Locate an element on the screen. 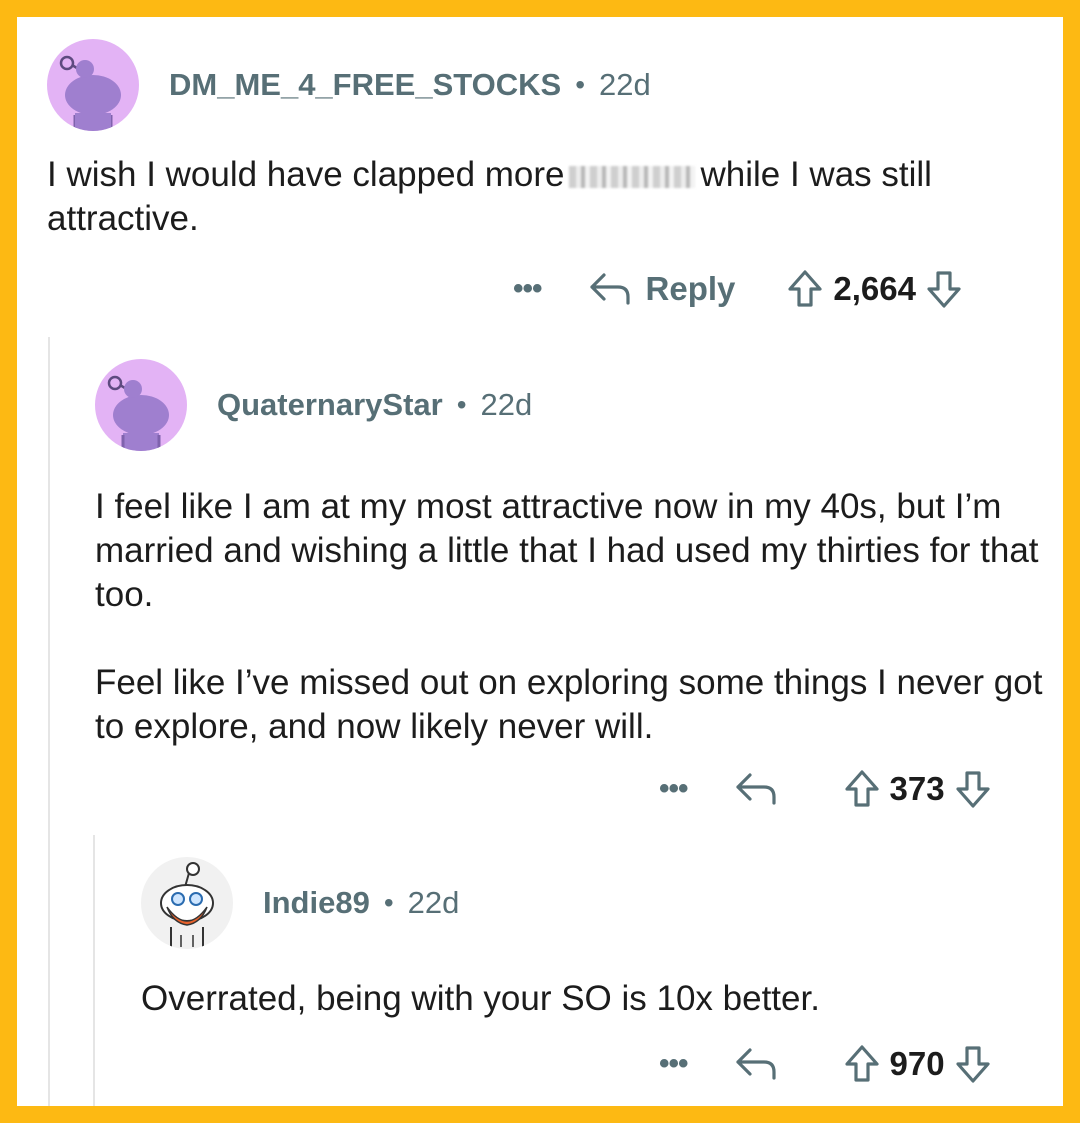 The image size is (1080, 1123). reply-label: Reply is located at coordinates (690, 288).